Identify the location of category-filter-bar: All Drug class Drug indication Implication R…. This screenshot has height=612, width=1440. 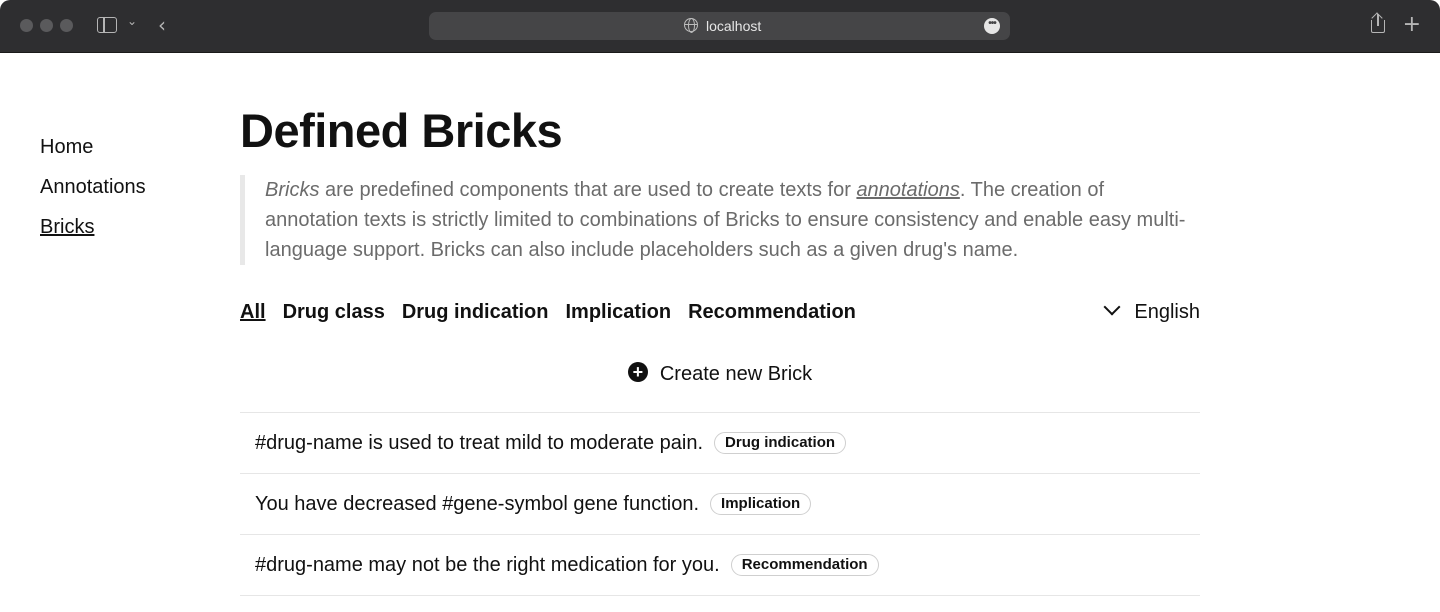
(720, 312).